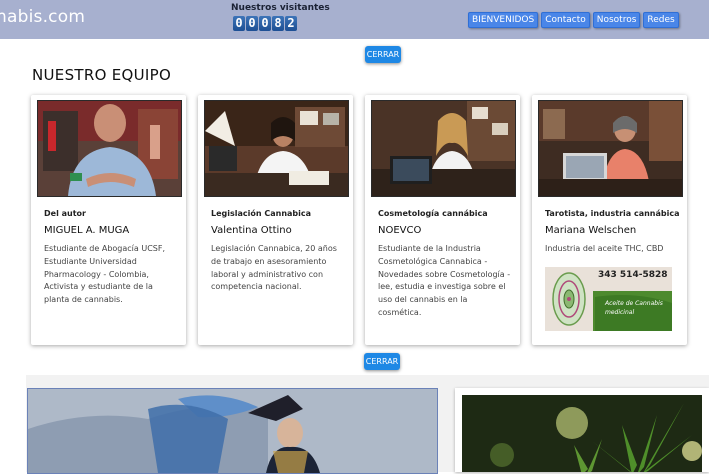 The image size is (709, 474). What do you see at coordinates (591, 230) in the screenshot?
I see `team-member-name: Mariana Welschen` at bounding box center [591, 230].